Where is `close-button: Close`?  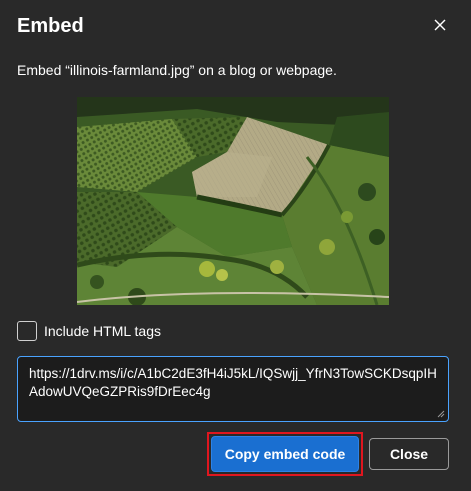 close-button: Close is located at coordinates (409, 454).